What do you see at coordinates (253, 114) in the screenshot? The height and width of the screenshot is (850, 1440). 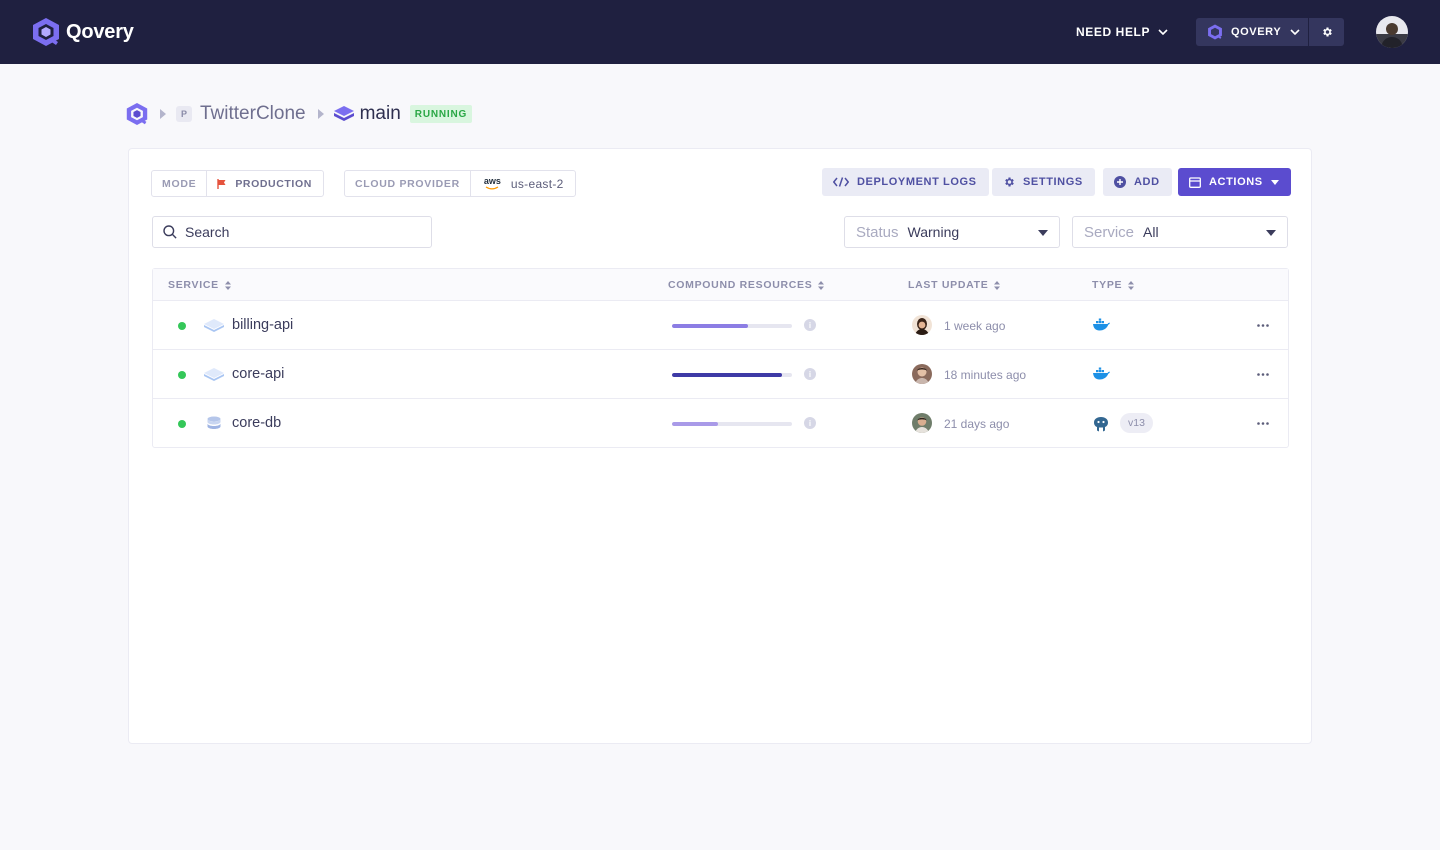 I see `breadcrumb-project: TwitterClone` at bounding box center [253, 114].